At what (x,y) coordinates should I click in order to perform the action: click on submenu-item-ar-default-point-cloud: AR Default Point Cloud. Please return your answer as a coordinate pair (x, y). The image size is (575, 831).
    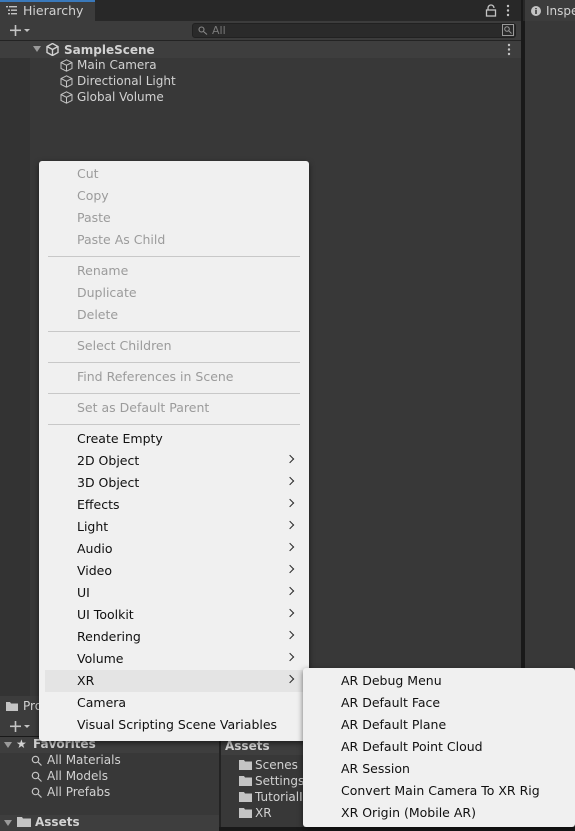
    Looking at the image, I should click on (439, 747).